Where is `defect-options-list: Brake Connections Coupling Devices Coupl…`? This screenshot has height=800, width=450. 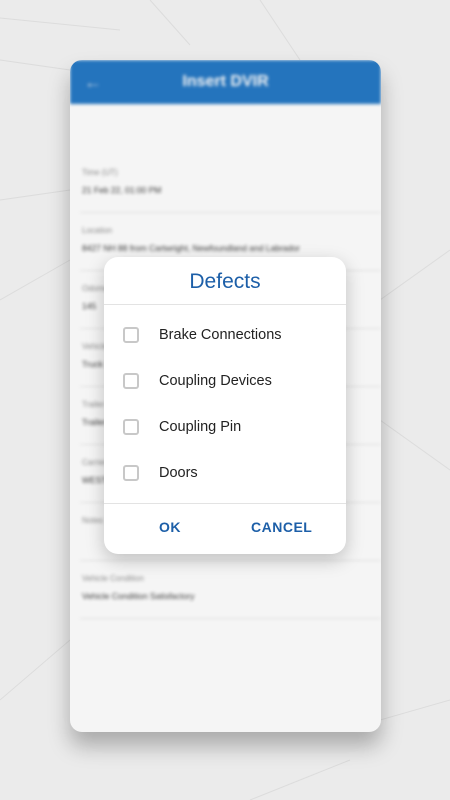 defect-options-list: Brake Connections Coupling Devices Coupl… is located at coordinates (225, 404).